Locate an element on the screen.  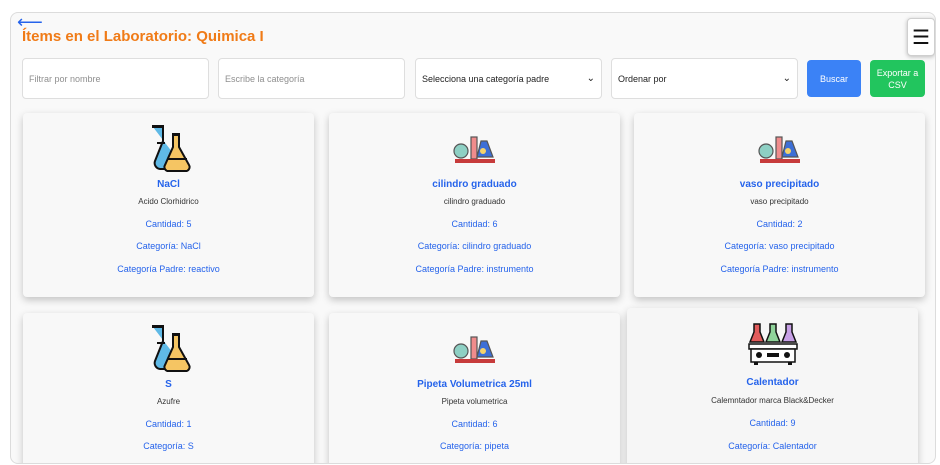
item-category: Categoría: S is located at coordinates (168, 446).